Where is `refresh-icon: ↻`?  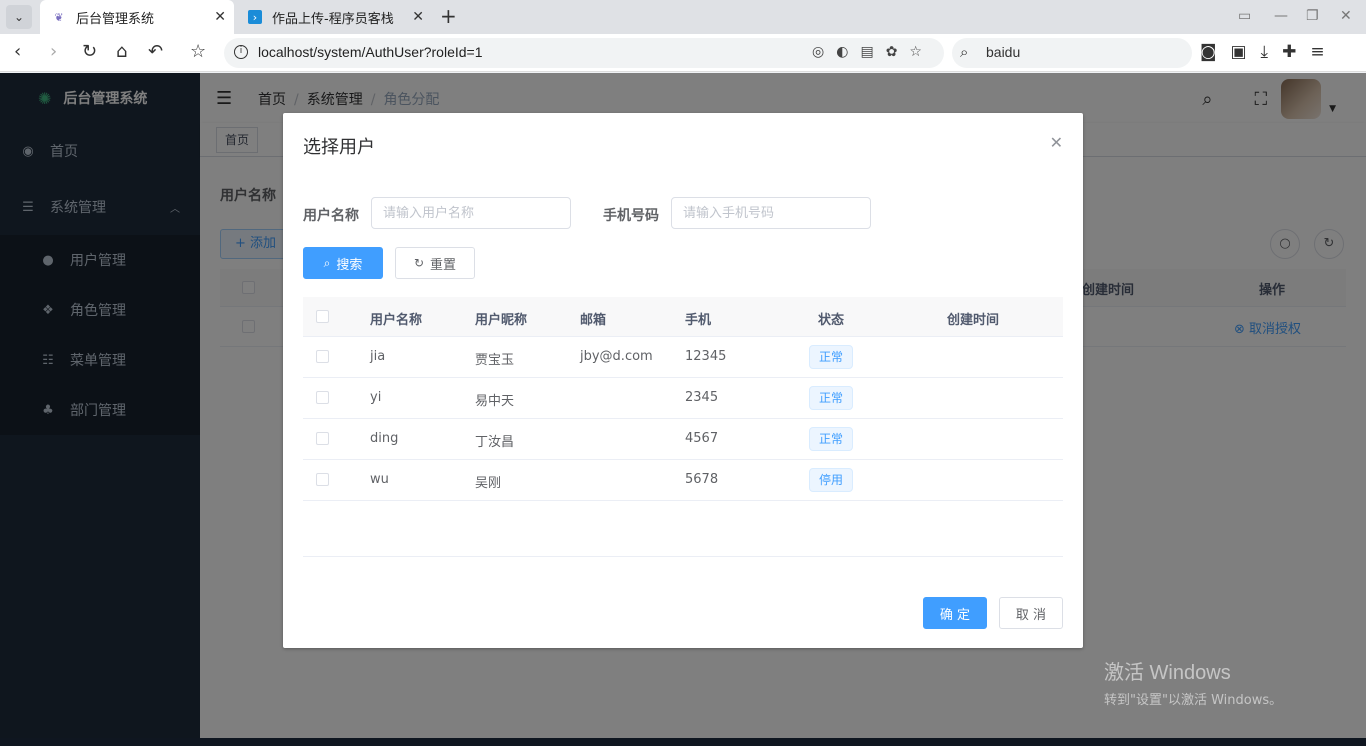
refresh-icon: ↻ is located at coordinates (419, 263).